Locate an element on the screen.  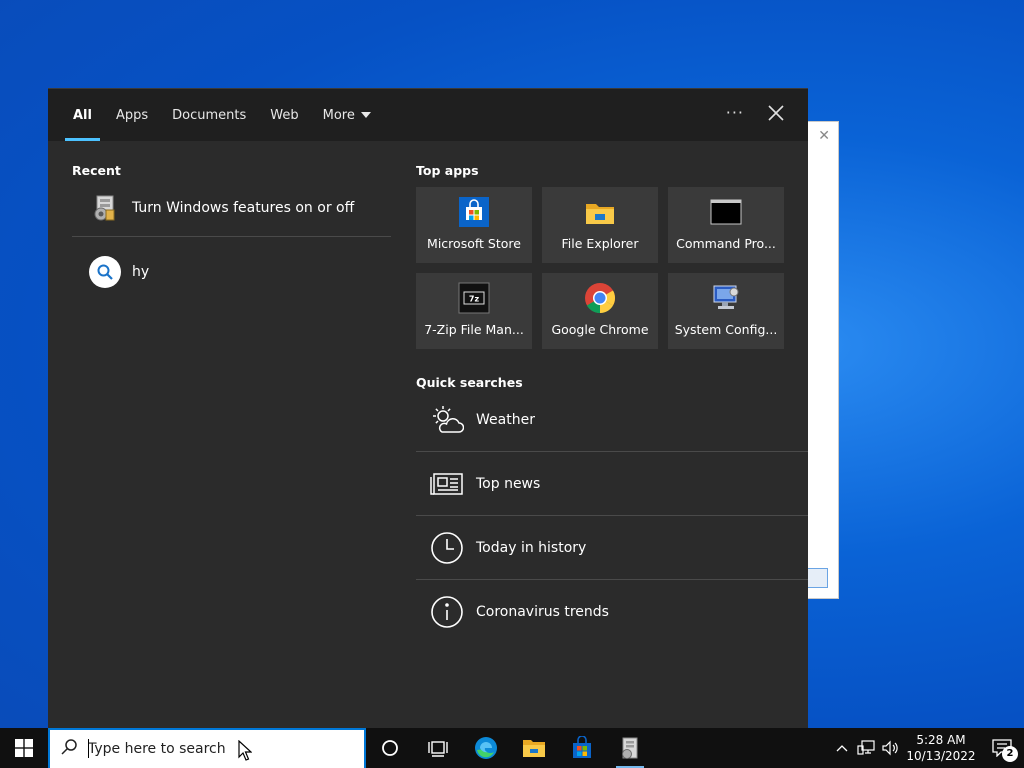
recent-search-wrap is located at coordinates (105, 272).